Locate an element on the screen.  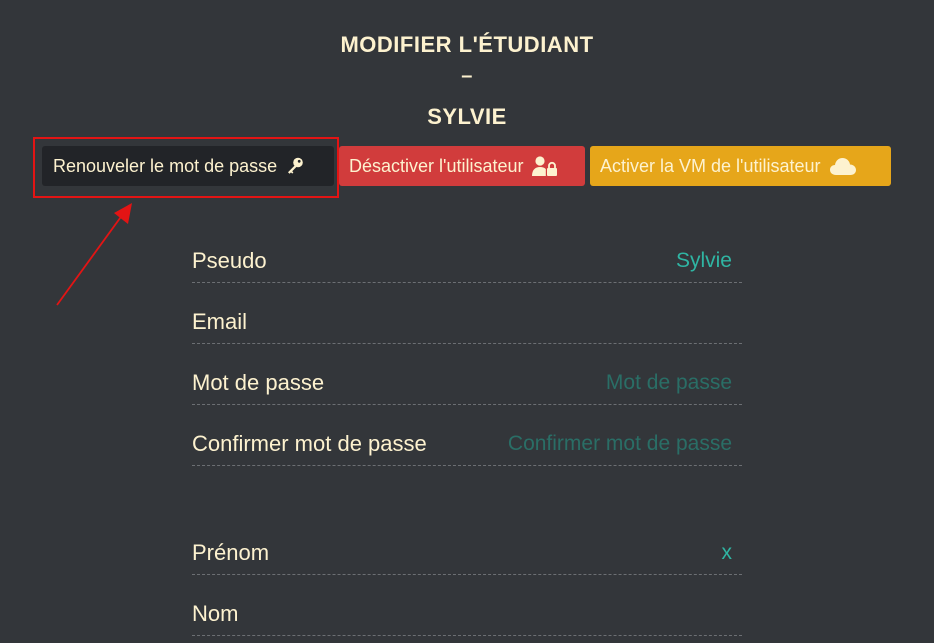
first-name-label: Prénom is located at coordinates (231, 552).